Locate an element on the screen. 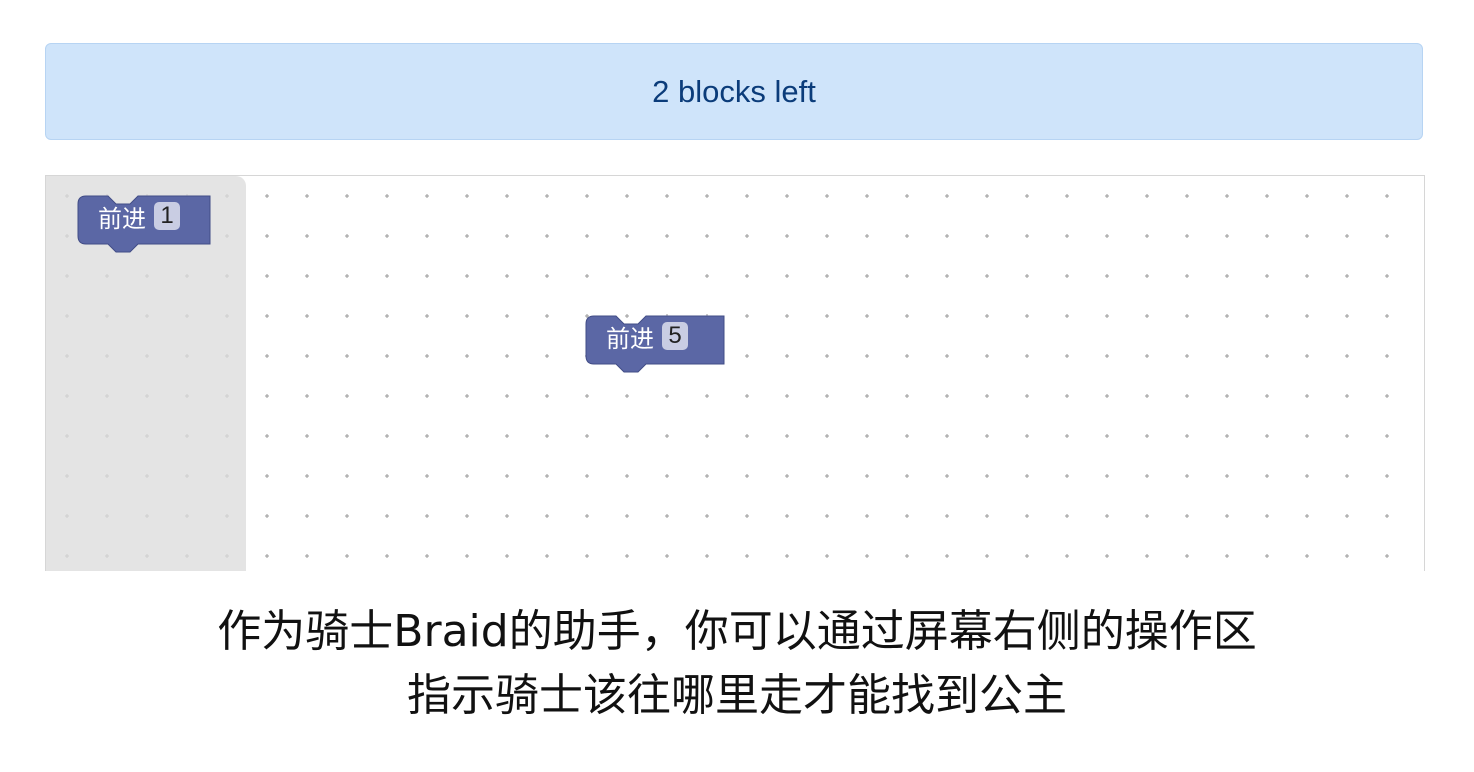  blocks-left-banner: 2 blocks left is located at coordinates (734, 91).